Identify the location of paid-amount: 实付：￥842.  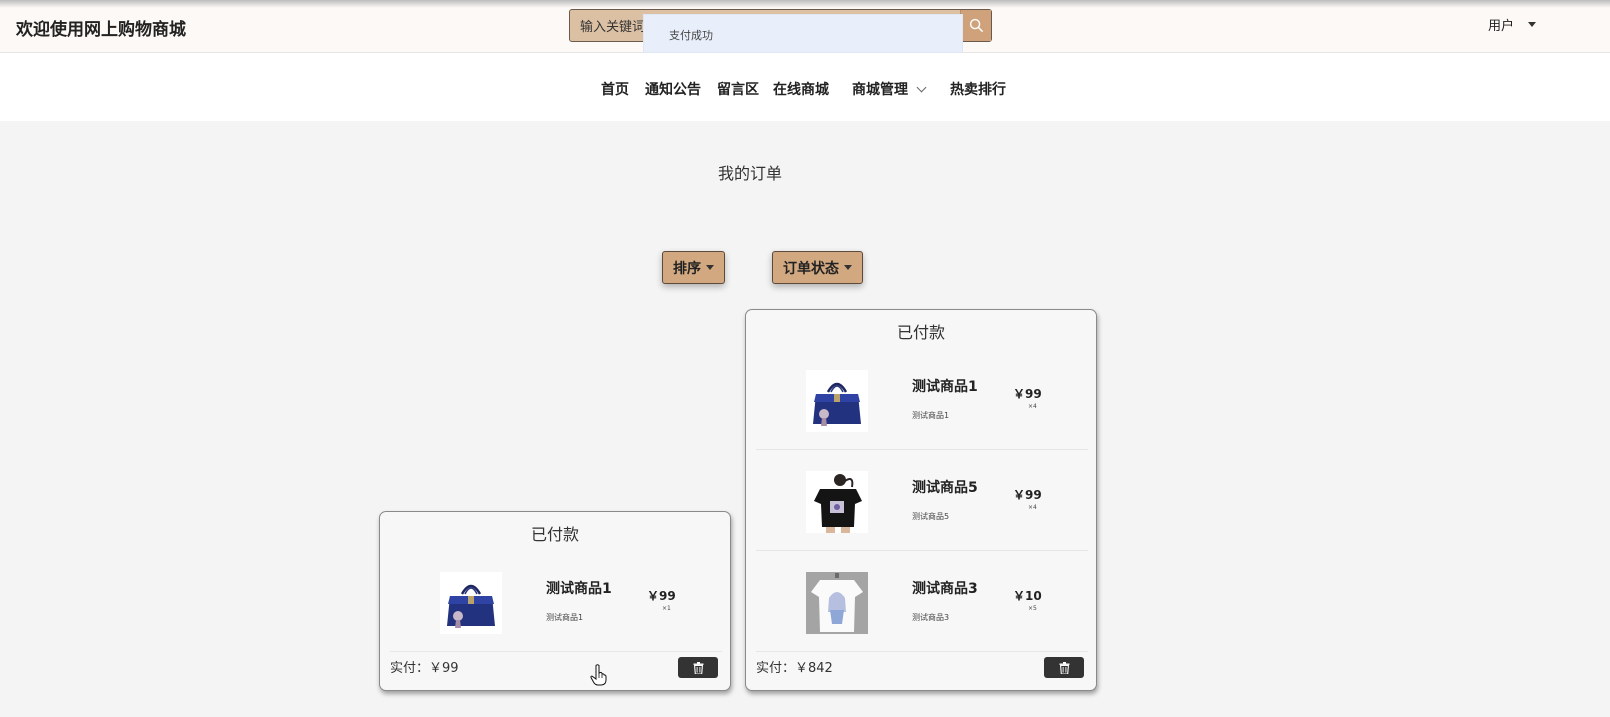
(794, 668).